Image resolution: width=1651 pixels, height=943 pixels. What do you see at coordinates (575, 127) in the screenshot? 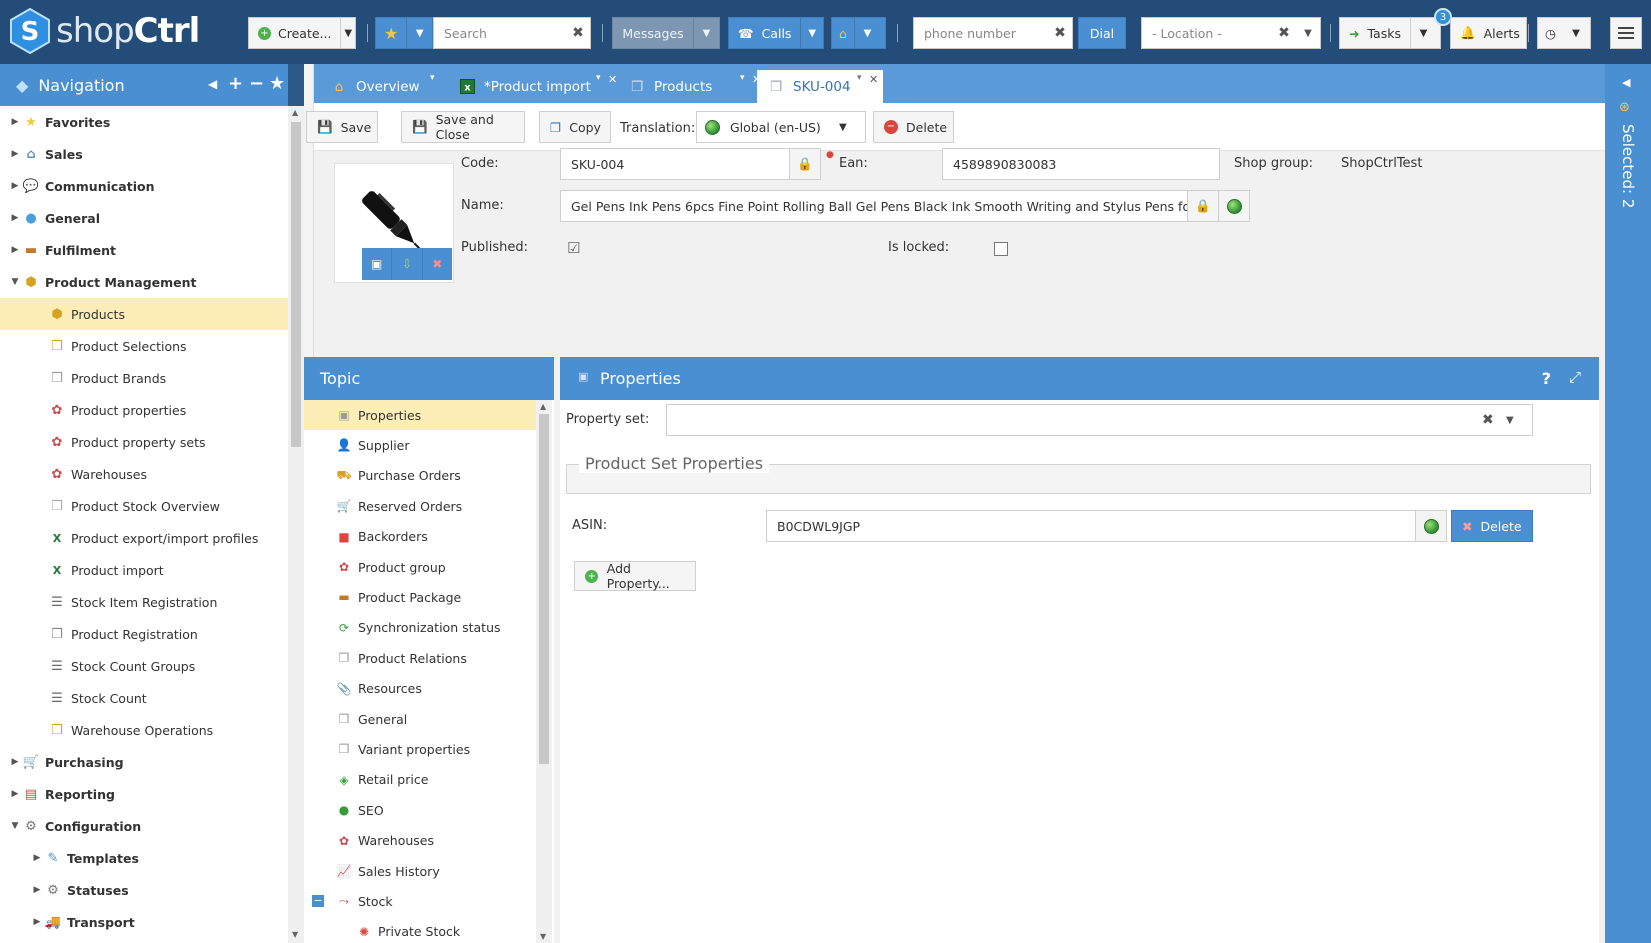
I see `copy-button: ❐ Copy` at bounding box center [575, 127].